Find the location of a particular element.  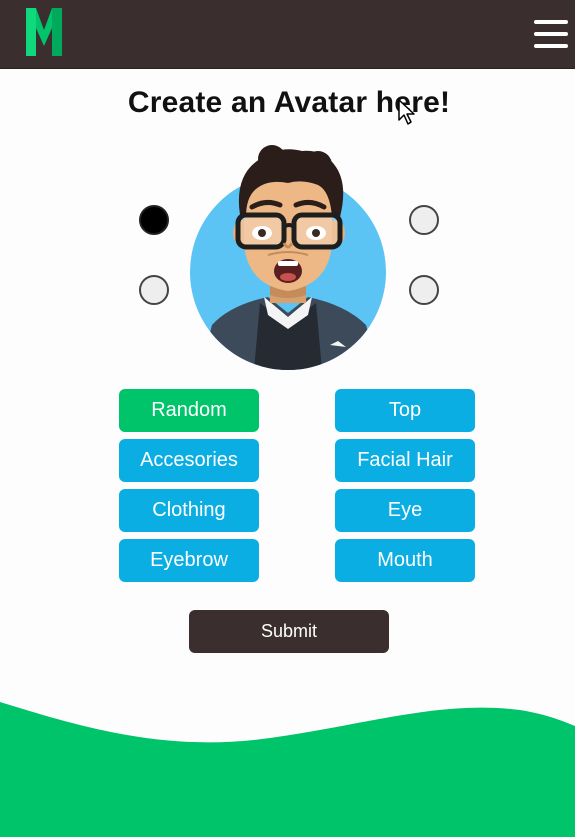

avatar-portrait-image is located at coordinates (288, 257).